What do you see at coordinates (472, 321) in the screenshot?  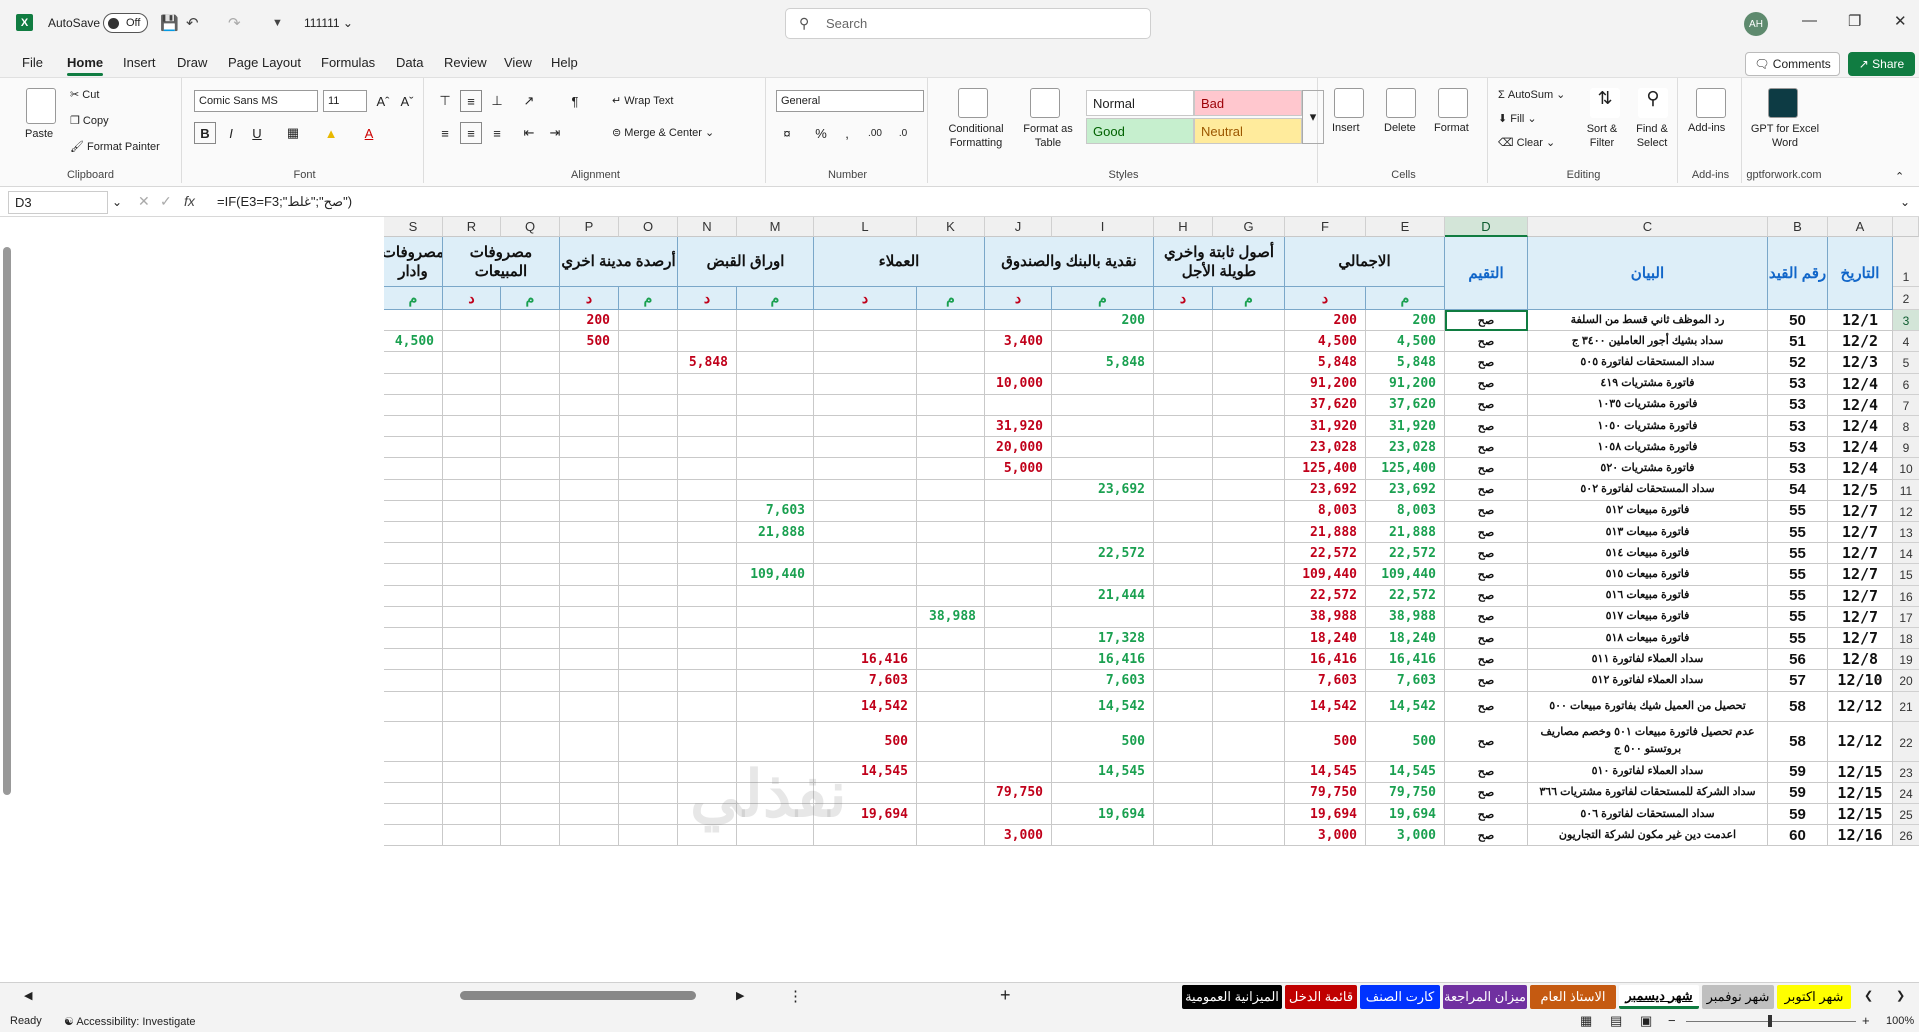 I see `cell-r3` at bounding box center [472, 321].